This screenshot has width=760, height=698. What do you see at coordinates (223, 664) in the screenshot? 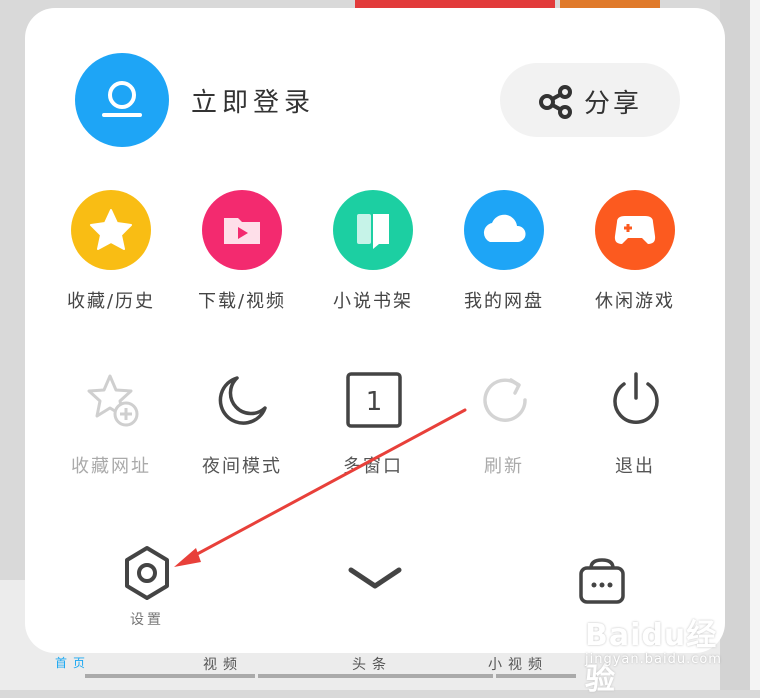
I see `nav-tab-video: 视频` at bounding box center [223, 664].